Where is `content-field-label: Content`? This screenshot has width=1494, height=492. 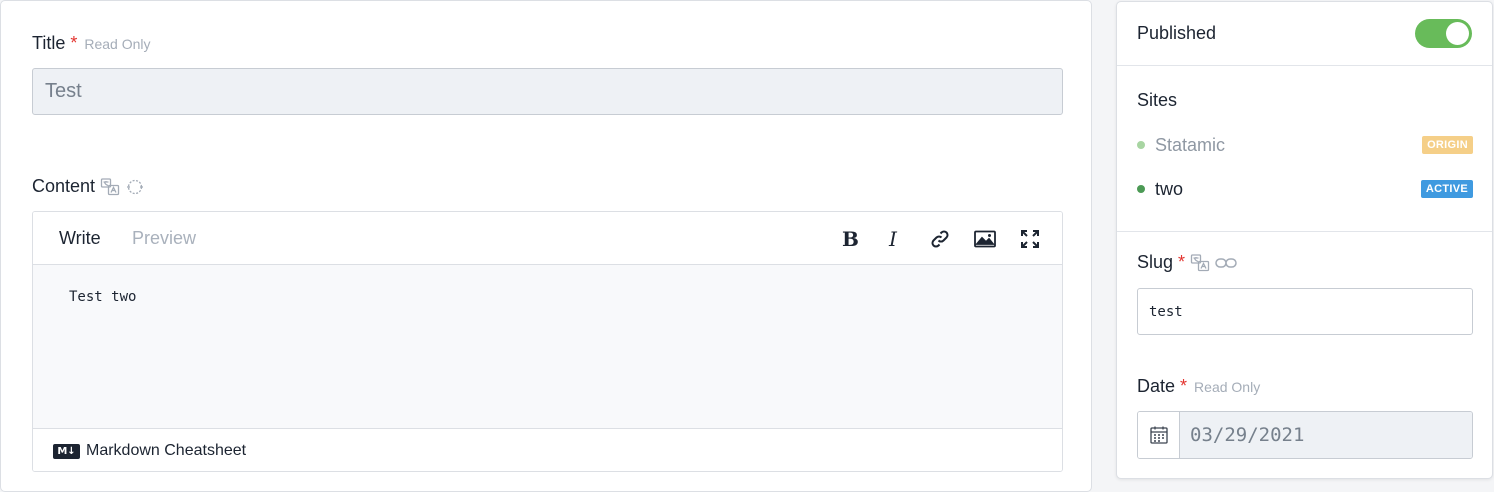
content-field-label: Content is located at coordinates (88, 186).